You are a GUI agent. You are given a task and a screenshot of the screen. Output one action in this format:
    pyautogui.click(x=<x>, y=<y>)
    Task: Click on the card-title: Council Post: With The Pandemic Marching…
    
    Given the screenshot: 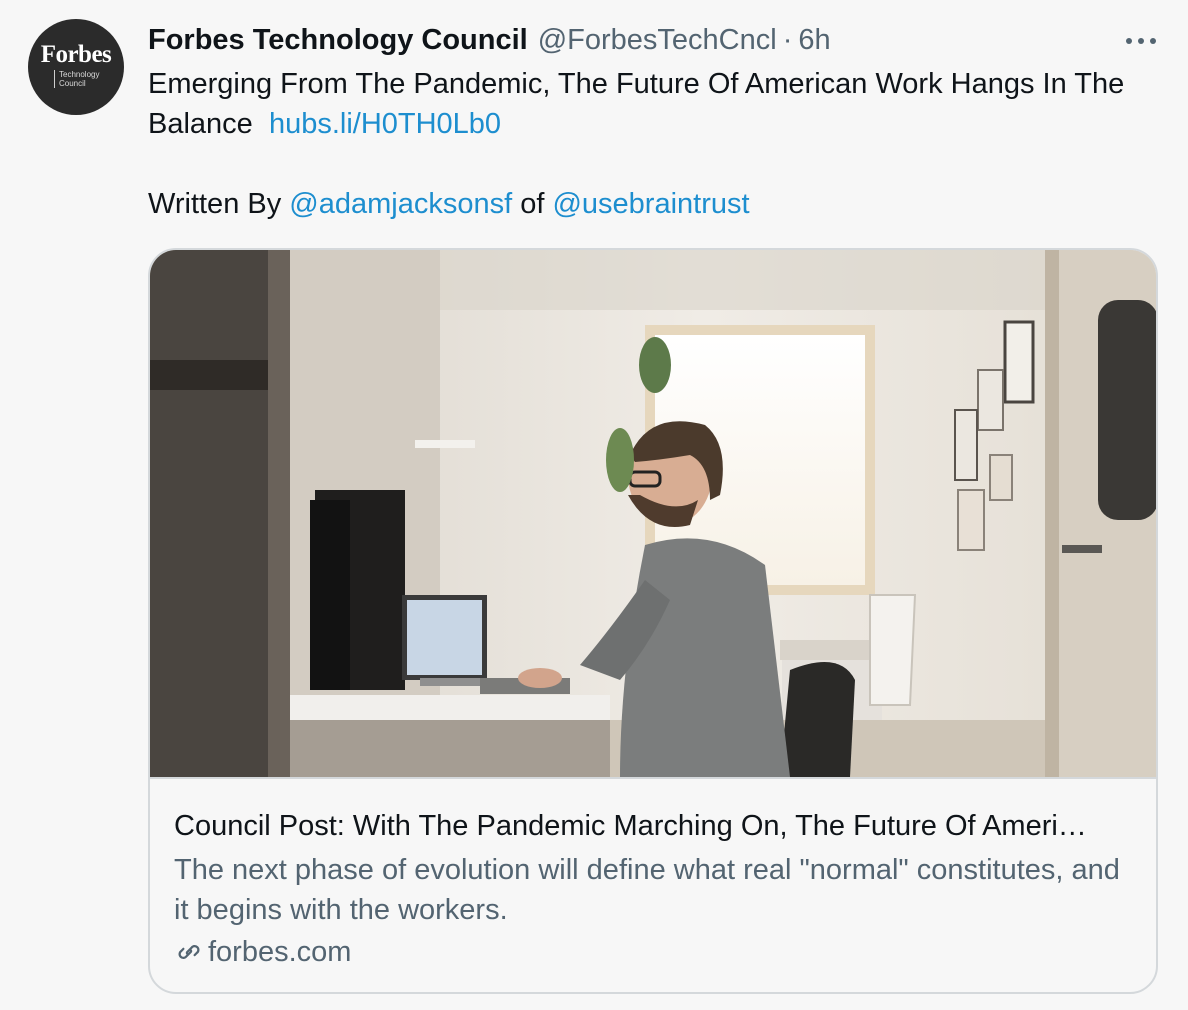 What is the action you would take?
    pyautogui.click(x=654, y=826)
    